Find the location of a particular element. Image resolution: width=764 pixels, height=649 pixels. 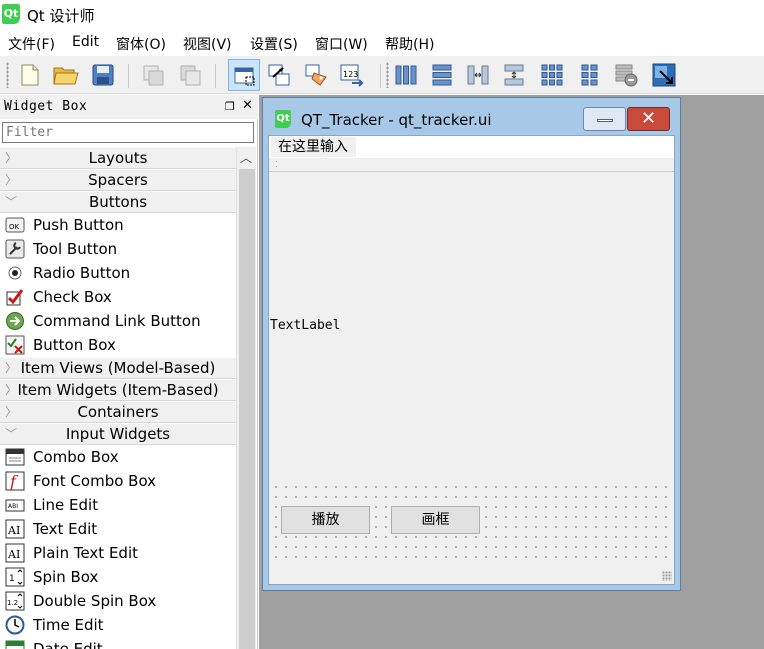

widget-item-time-edit: Time Edit is located at coordinates (118, 625).